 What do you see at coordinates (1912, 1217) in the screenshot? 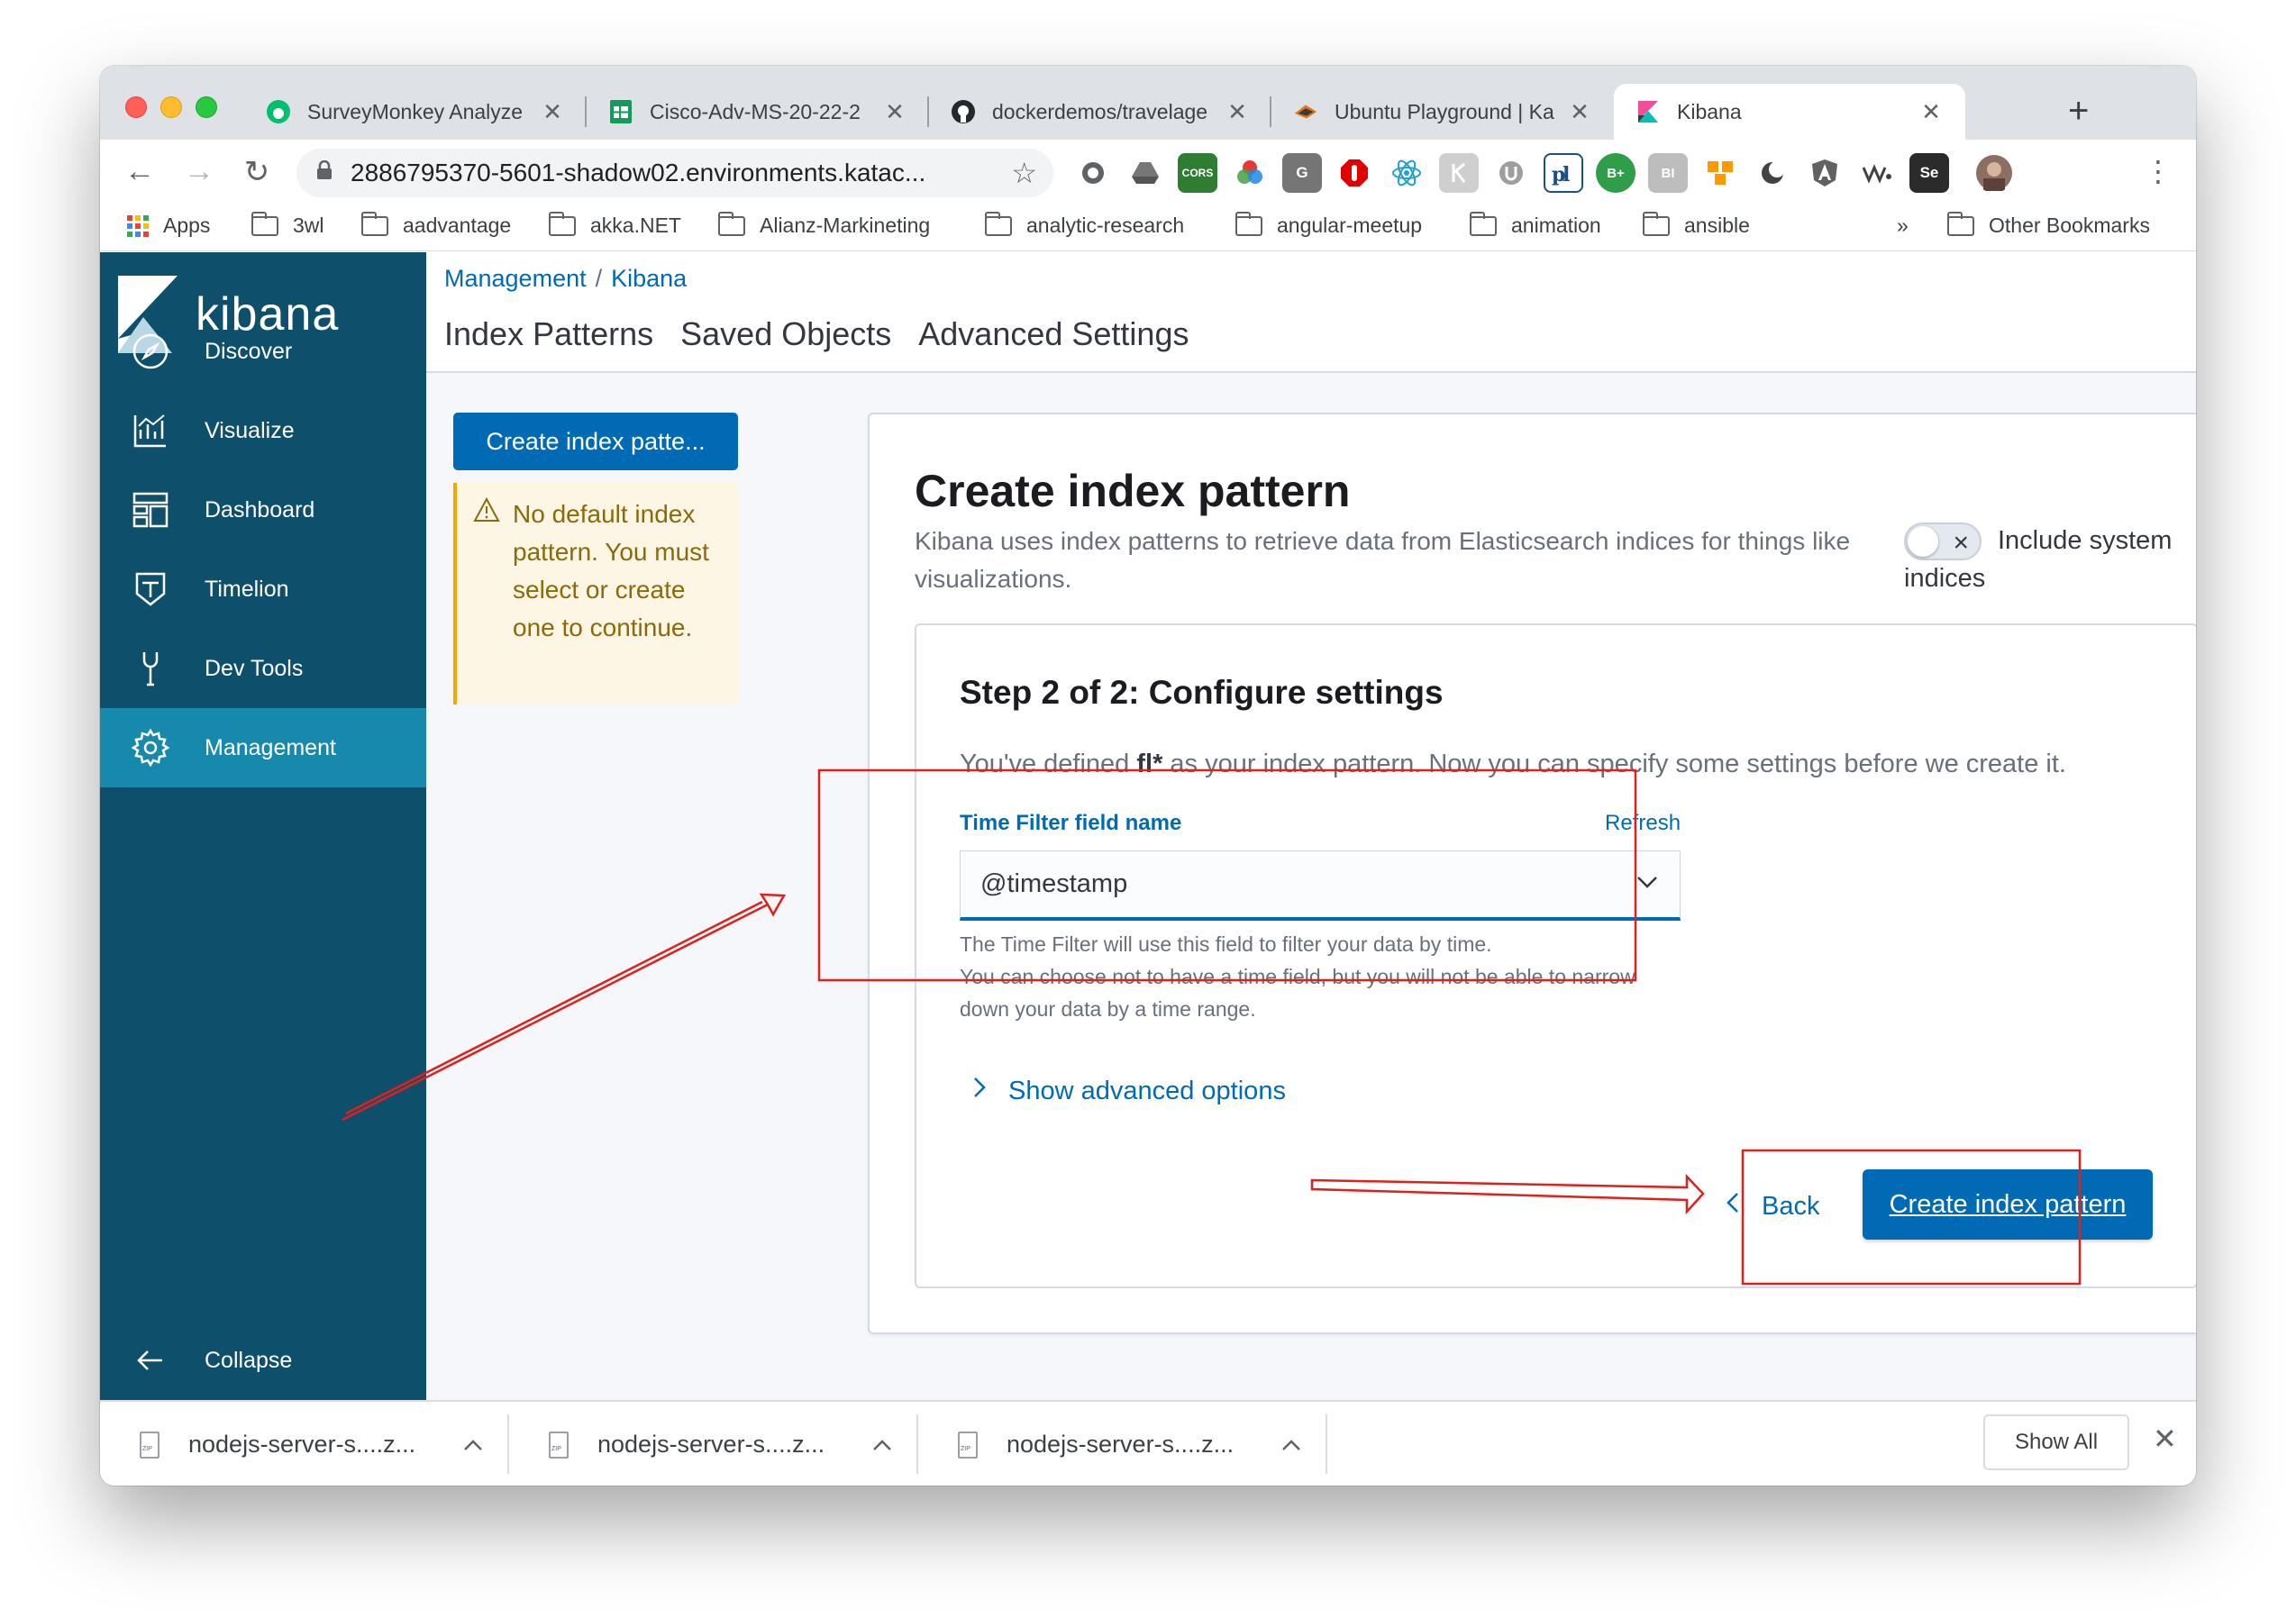
I see `annotation-box-create-button` at bounding box center [1912, 1217].